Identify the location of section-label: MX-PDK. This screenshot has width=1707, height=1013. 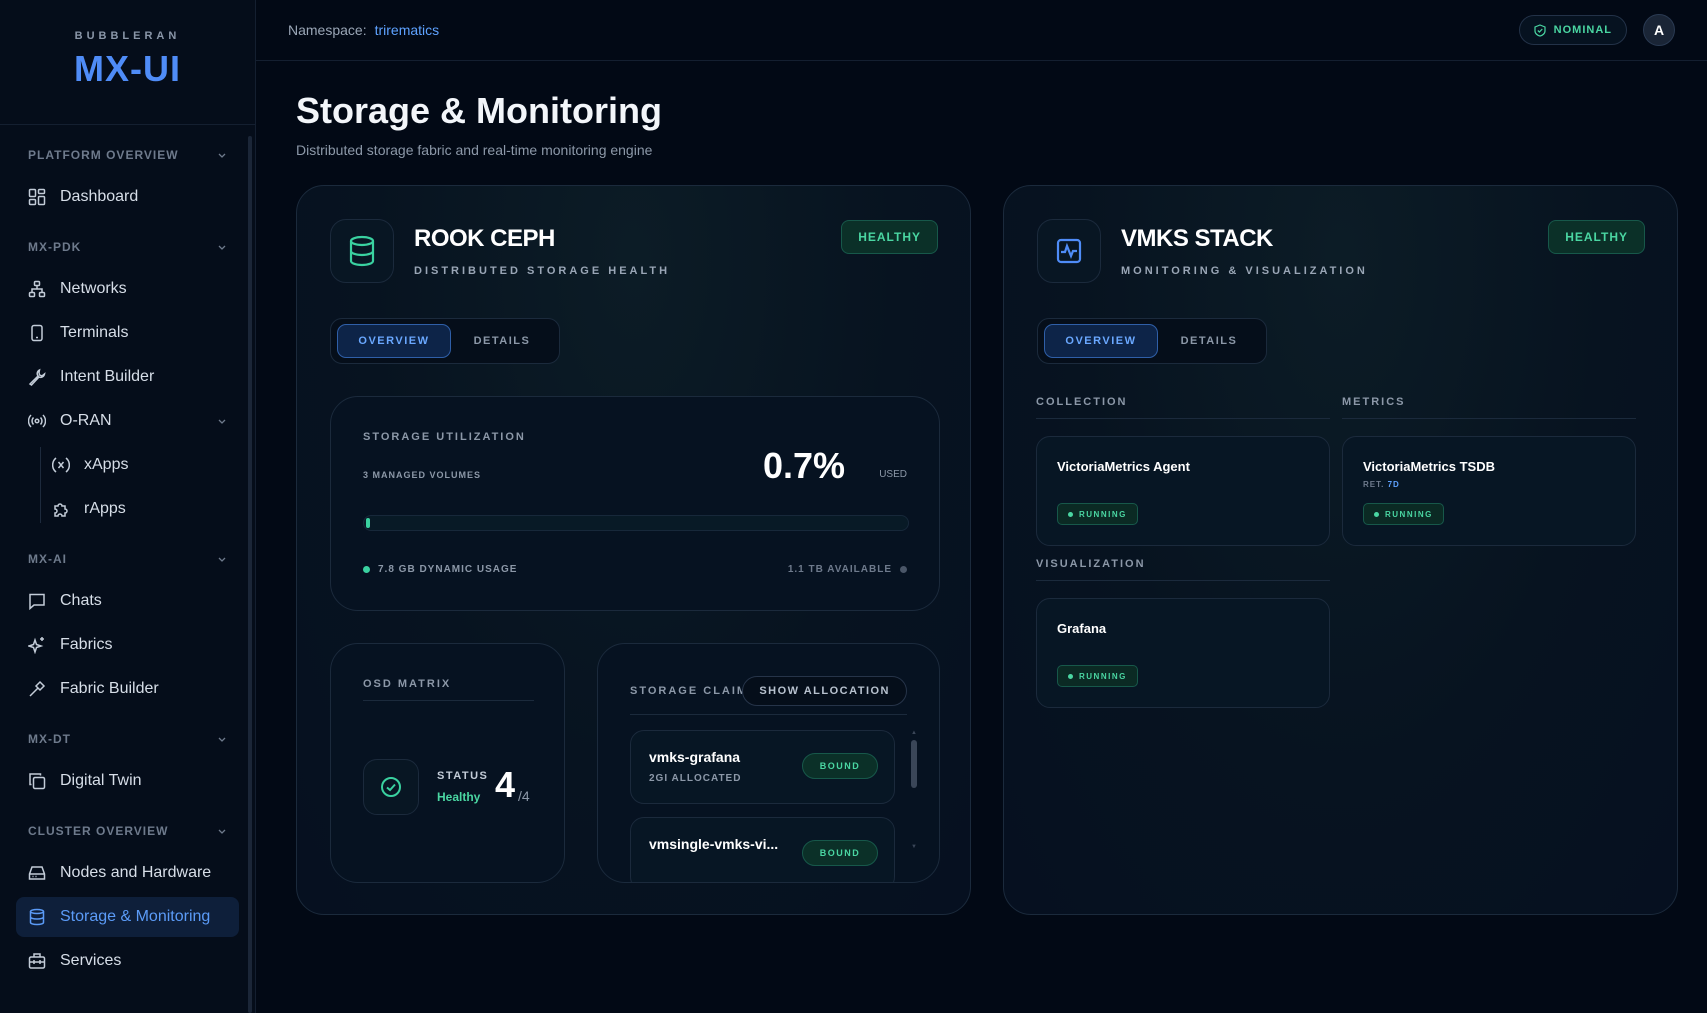
(55, 247).